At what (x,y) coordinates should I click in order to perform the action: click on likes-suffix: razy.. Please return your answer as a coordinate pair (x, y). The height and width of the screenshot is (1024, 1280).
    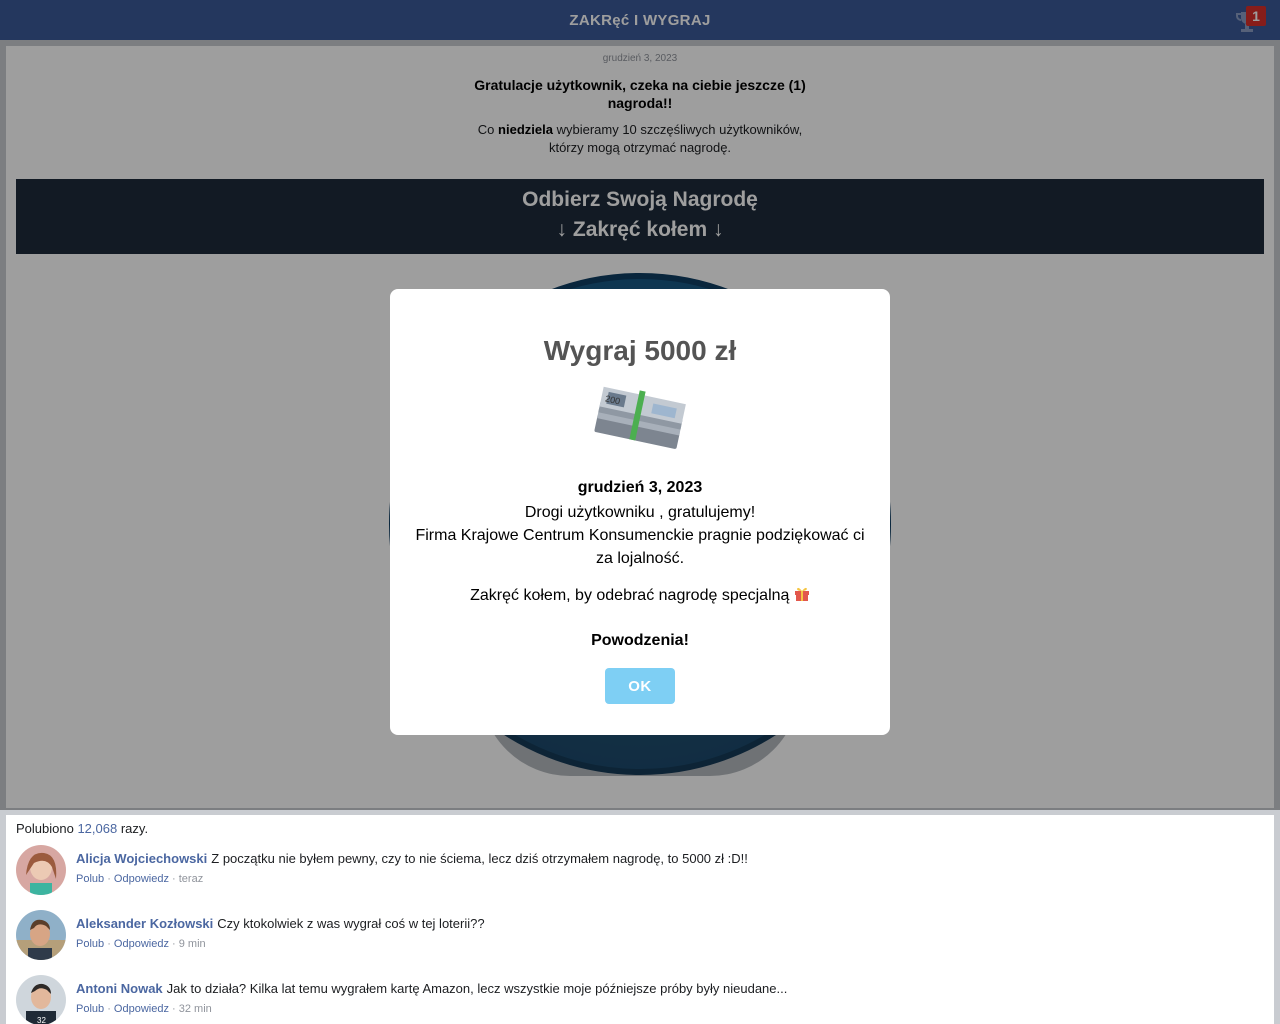
    Looking at the image, I should click on (134, 828).